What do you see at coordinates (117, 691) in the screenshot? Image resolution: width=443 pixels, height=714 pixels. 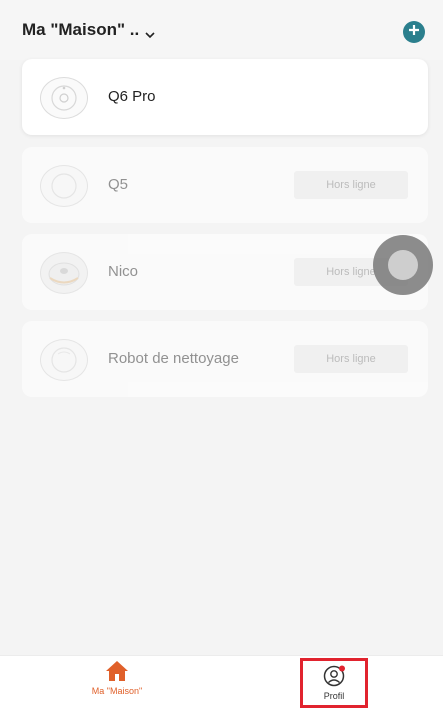 I see `tab-home-label: Ma "Maison"` at bounding box center [117, 691].